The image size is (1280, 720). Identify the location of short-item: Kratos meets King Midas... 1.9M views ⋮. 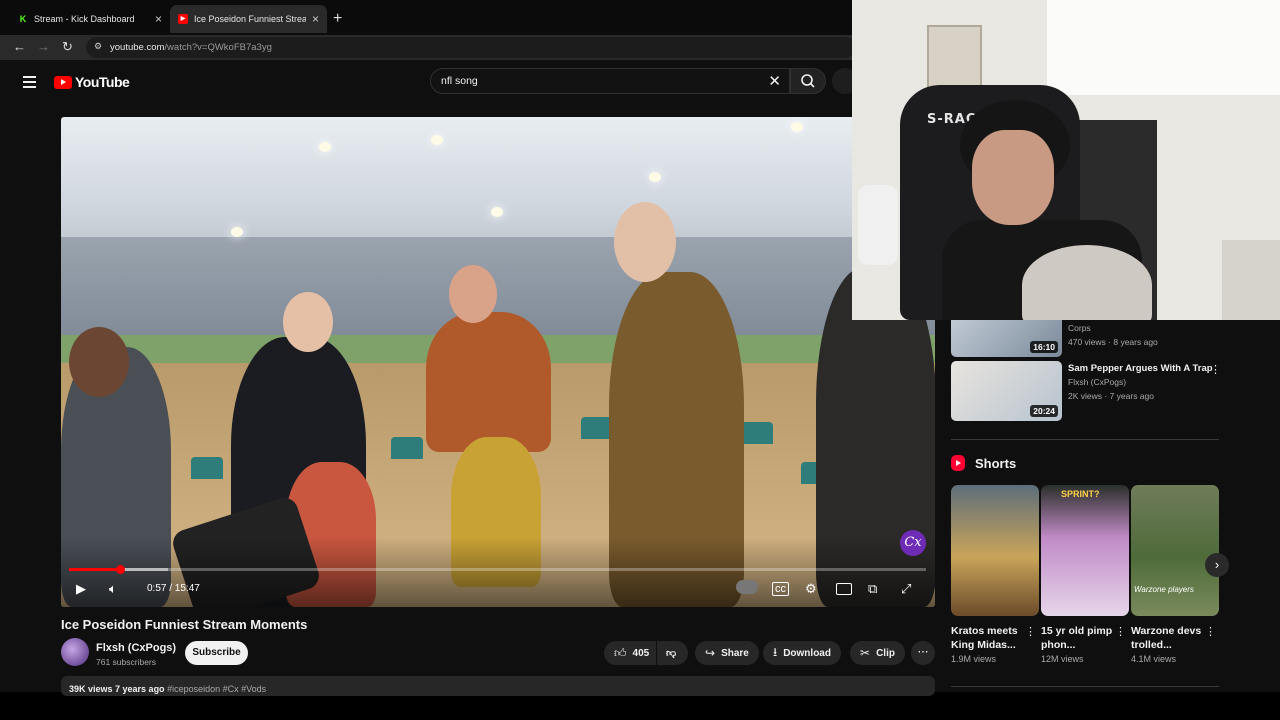
(995, 574).